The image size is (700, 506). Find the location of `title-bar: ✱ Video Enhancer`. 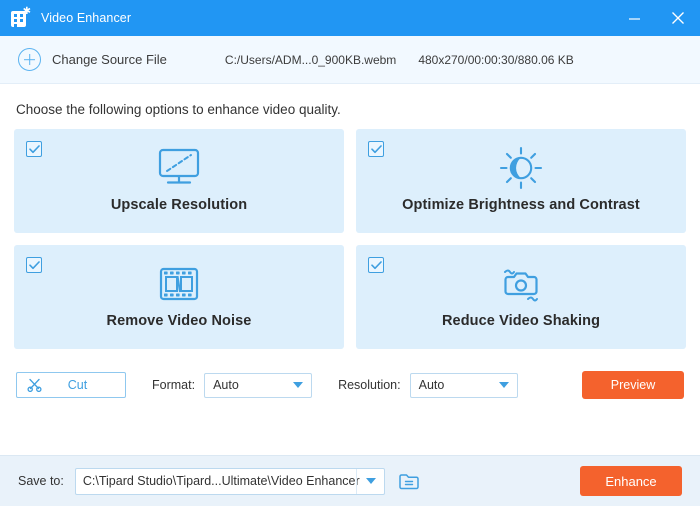

title-bar: ✱ Video Enhancer is located at coordinates (350, 18).